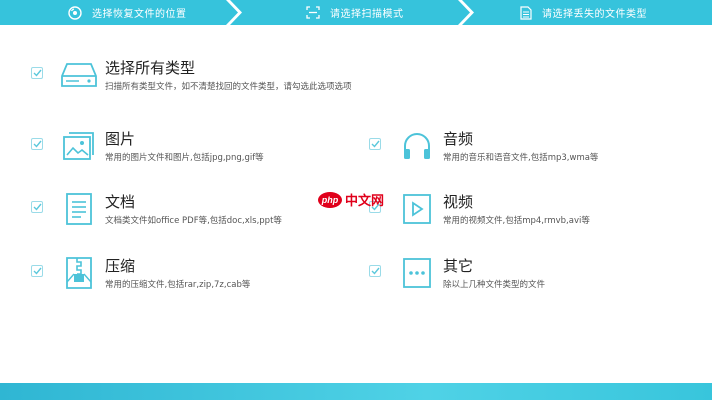 The image size is (712, 414). Describe the element at coordinates (37, 73) in the screenshot. I see `checkbox-all-types` at that location.